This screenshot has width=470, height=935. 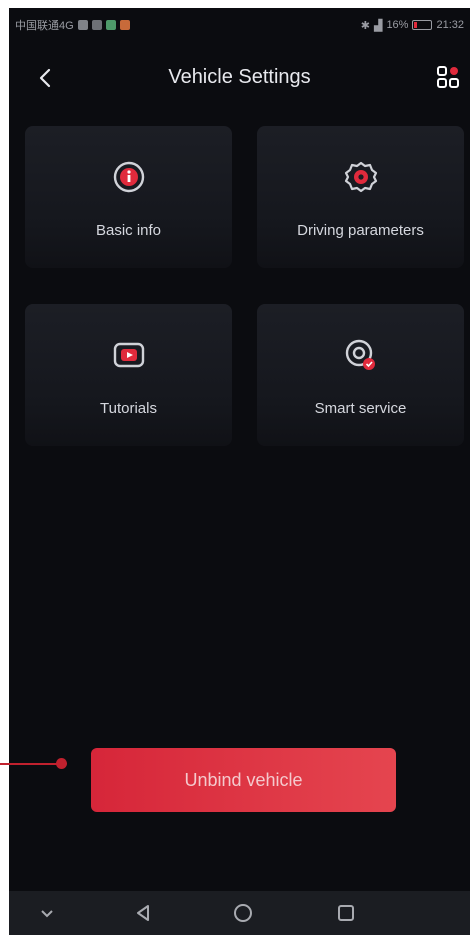 What do you see at coordinates (243, 780) in the screenshot?
I see `unbind-vehicle-button: Unbind vehicle` at bounding box center [243, 780].